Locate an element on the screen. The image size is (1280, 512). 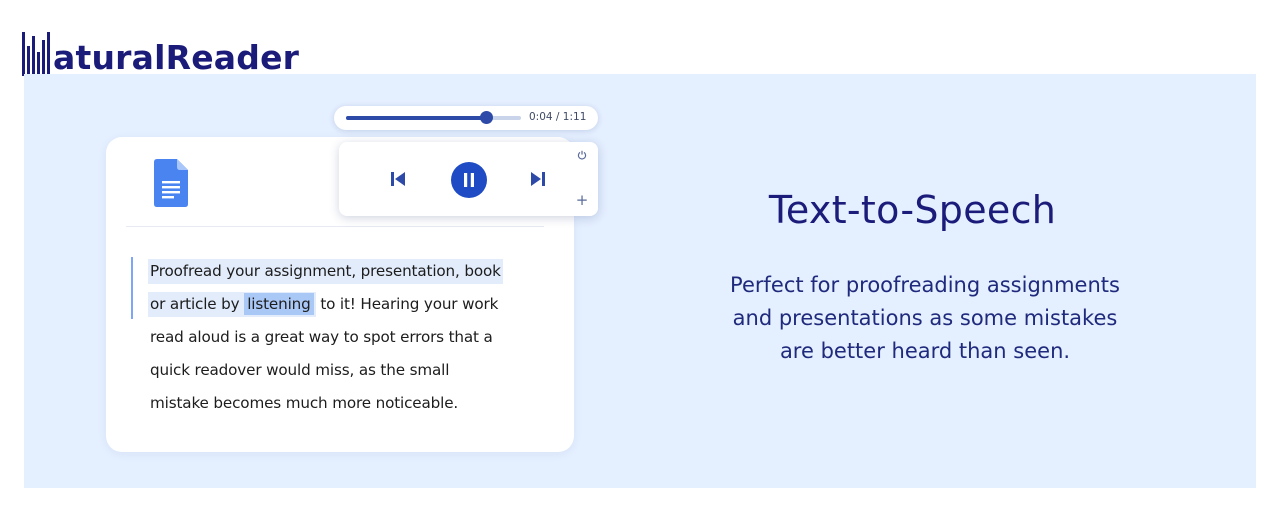
time-label: 0:04 / 1:11 is located at coordinates (558, 117).